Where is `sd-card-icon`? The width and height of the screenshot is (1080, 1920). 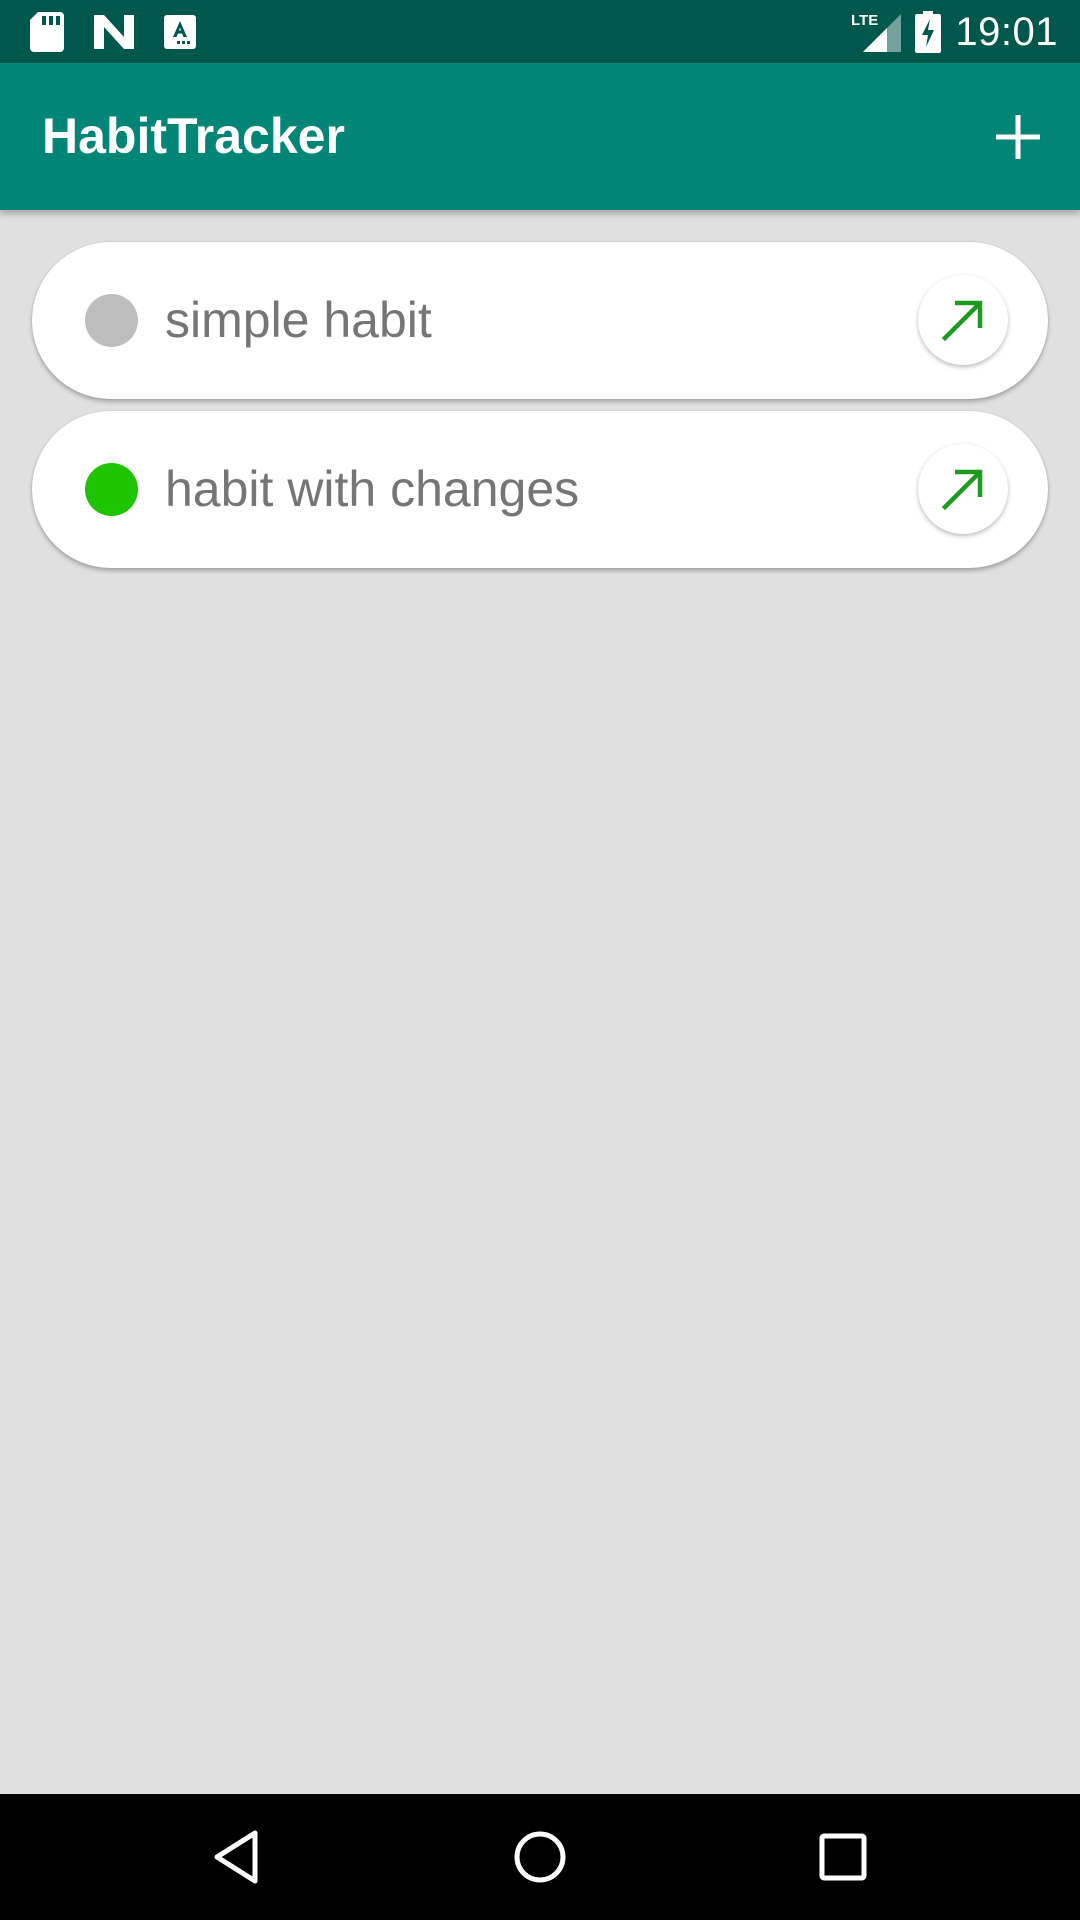 sd-card-icon is located at coordinates (47, 32).